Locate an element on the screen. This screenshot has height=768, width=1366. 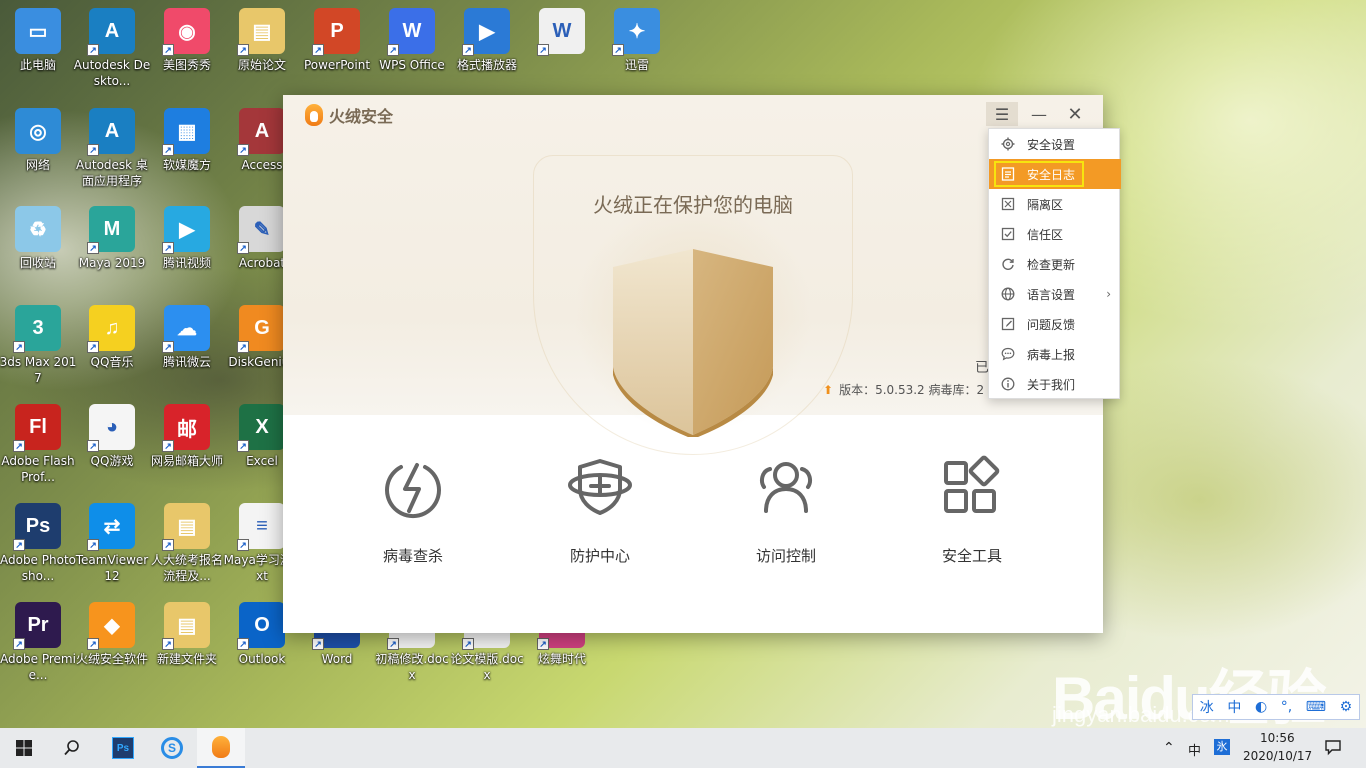
desktop-icon-label: 炫舞时代 is located at coordinates (561, 659).